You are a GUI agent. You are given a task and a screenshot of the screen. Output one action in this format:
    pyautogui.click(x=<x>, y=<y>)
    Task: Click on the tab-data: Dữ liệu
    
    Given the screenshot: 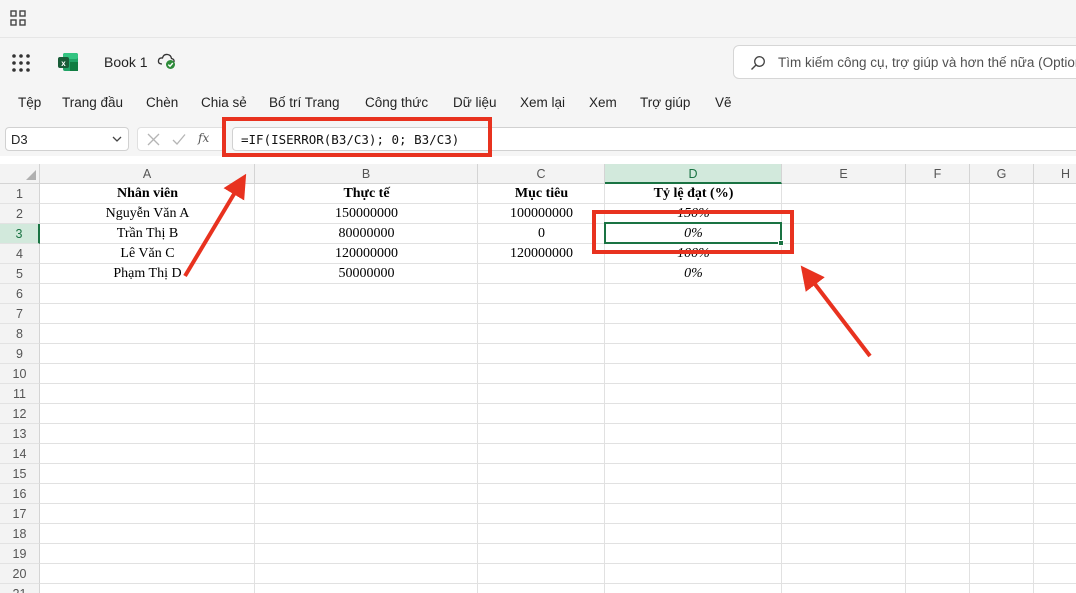 What is the action you would take?
    pyautogui.click(x=475, y=102)
    